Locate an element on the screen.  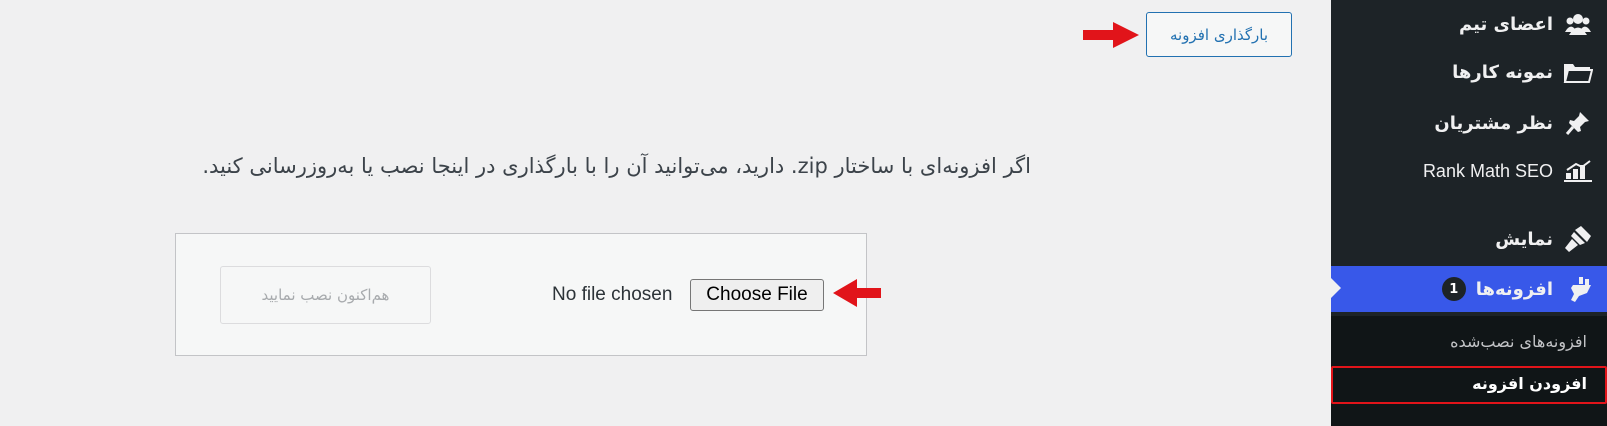
portfolio-folder-icon is located at coordinates (1578, 72).